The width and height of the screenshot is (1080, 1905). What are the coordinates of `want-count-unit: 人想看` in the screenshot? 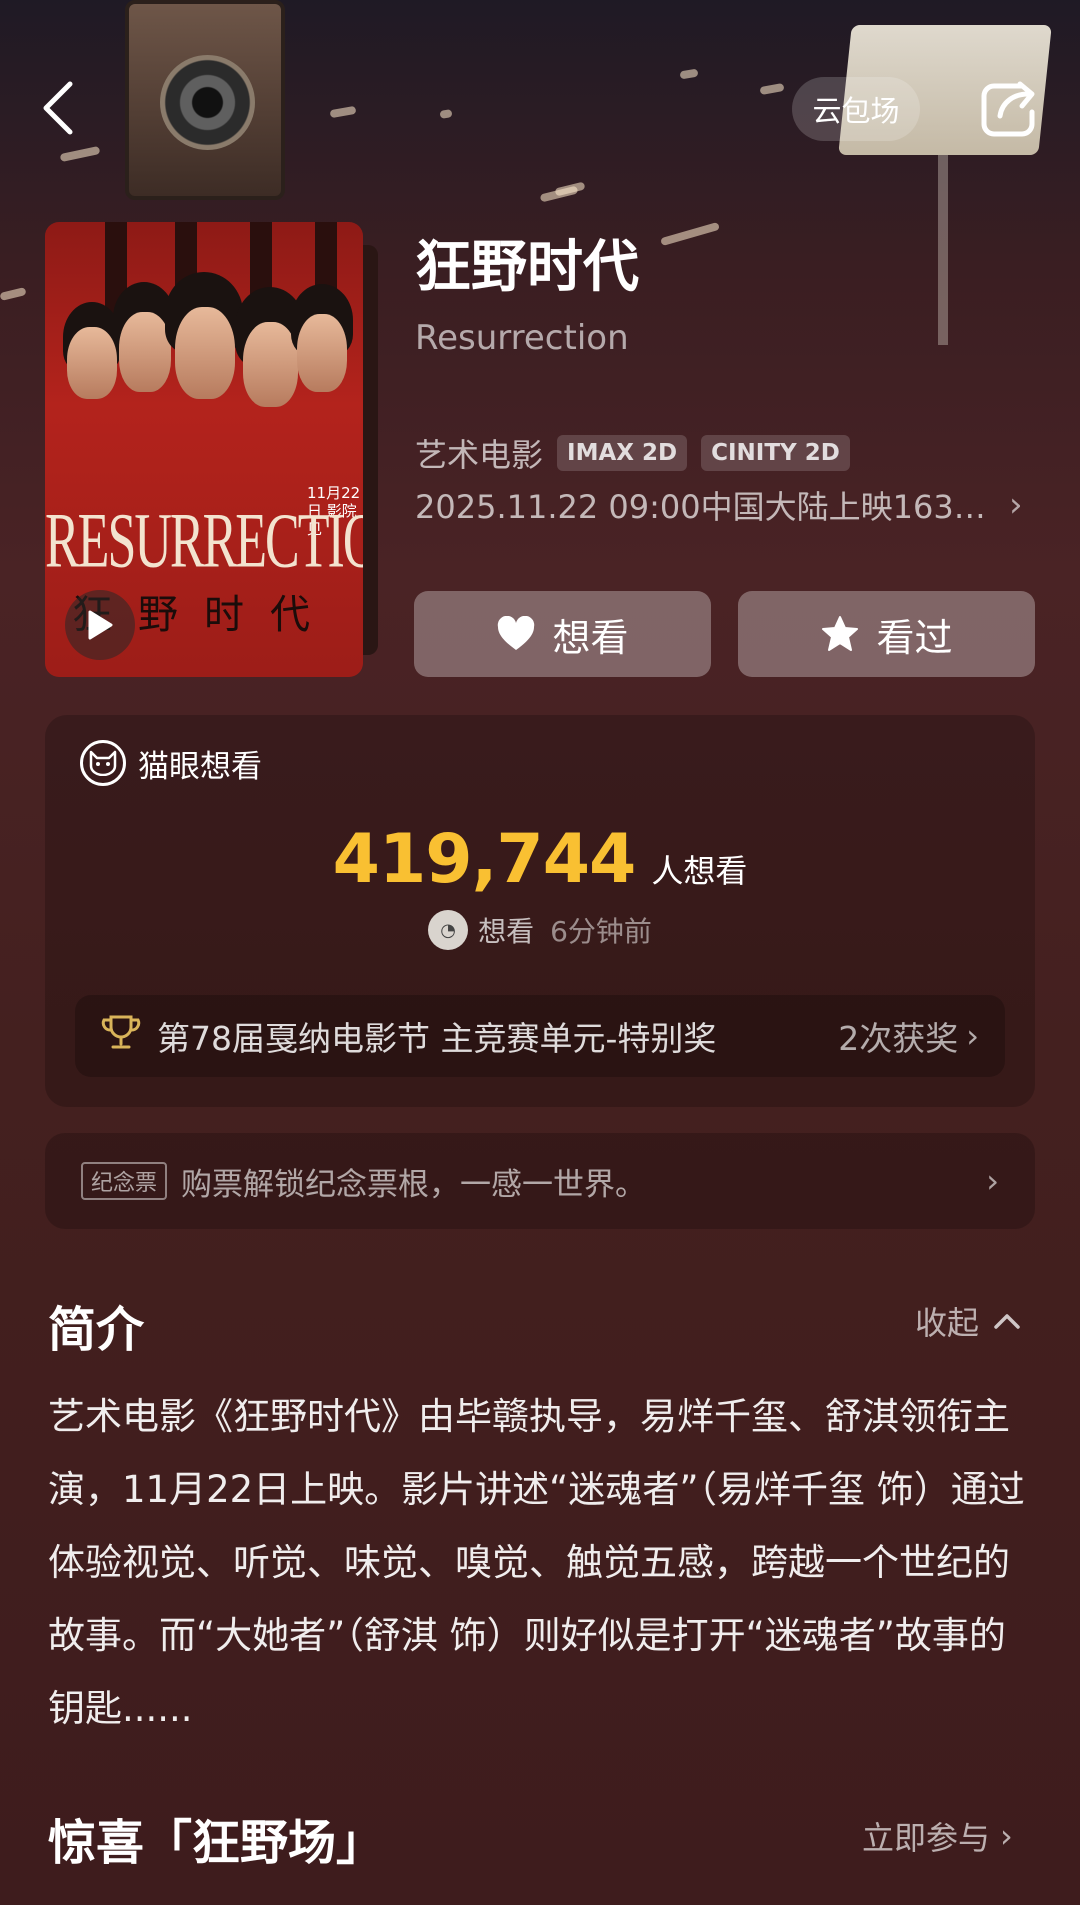 It's located at (699, 871).